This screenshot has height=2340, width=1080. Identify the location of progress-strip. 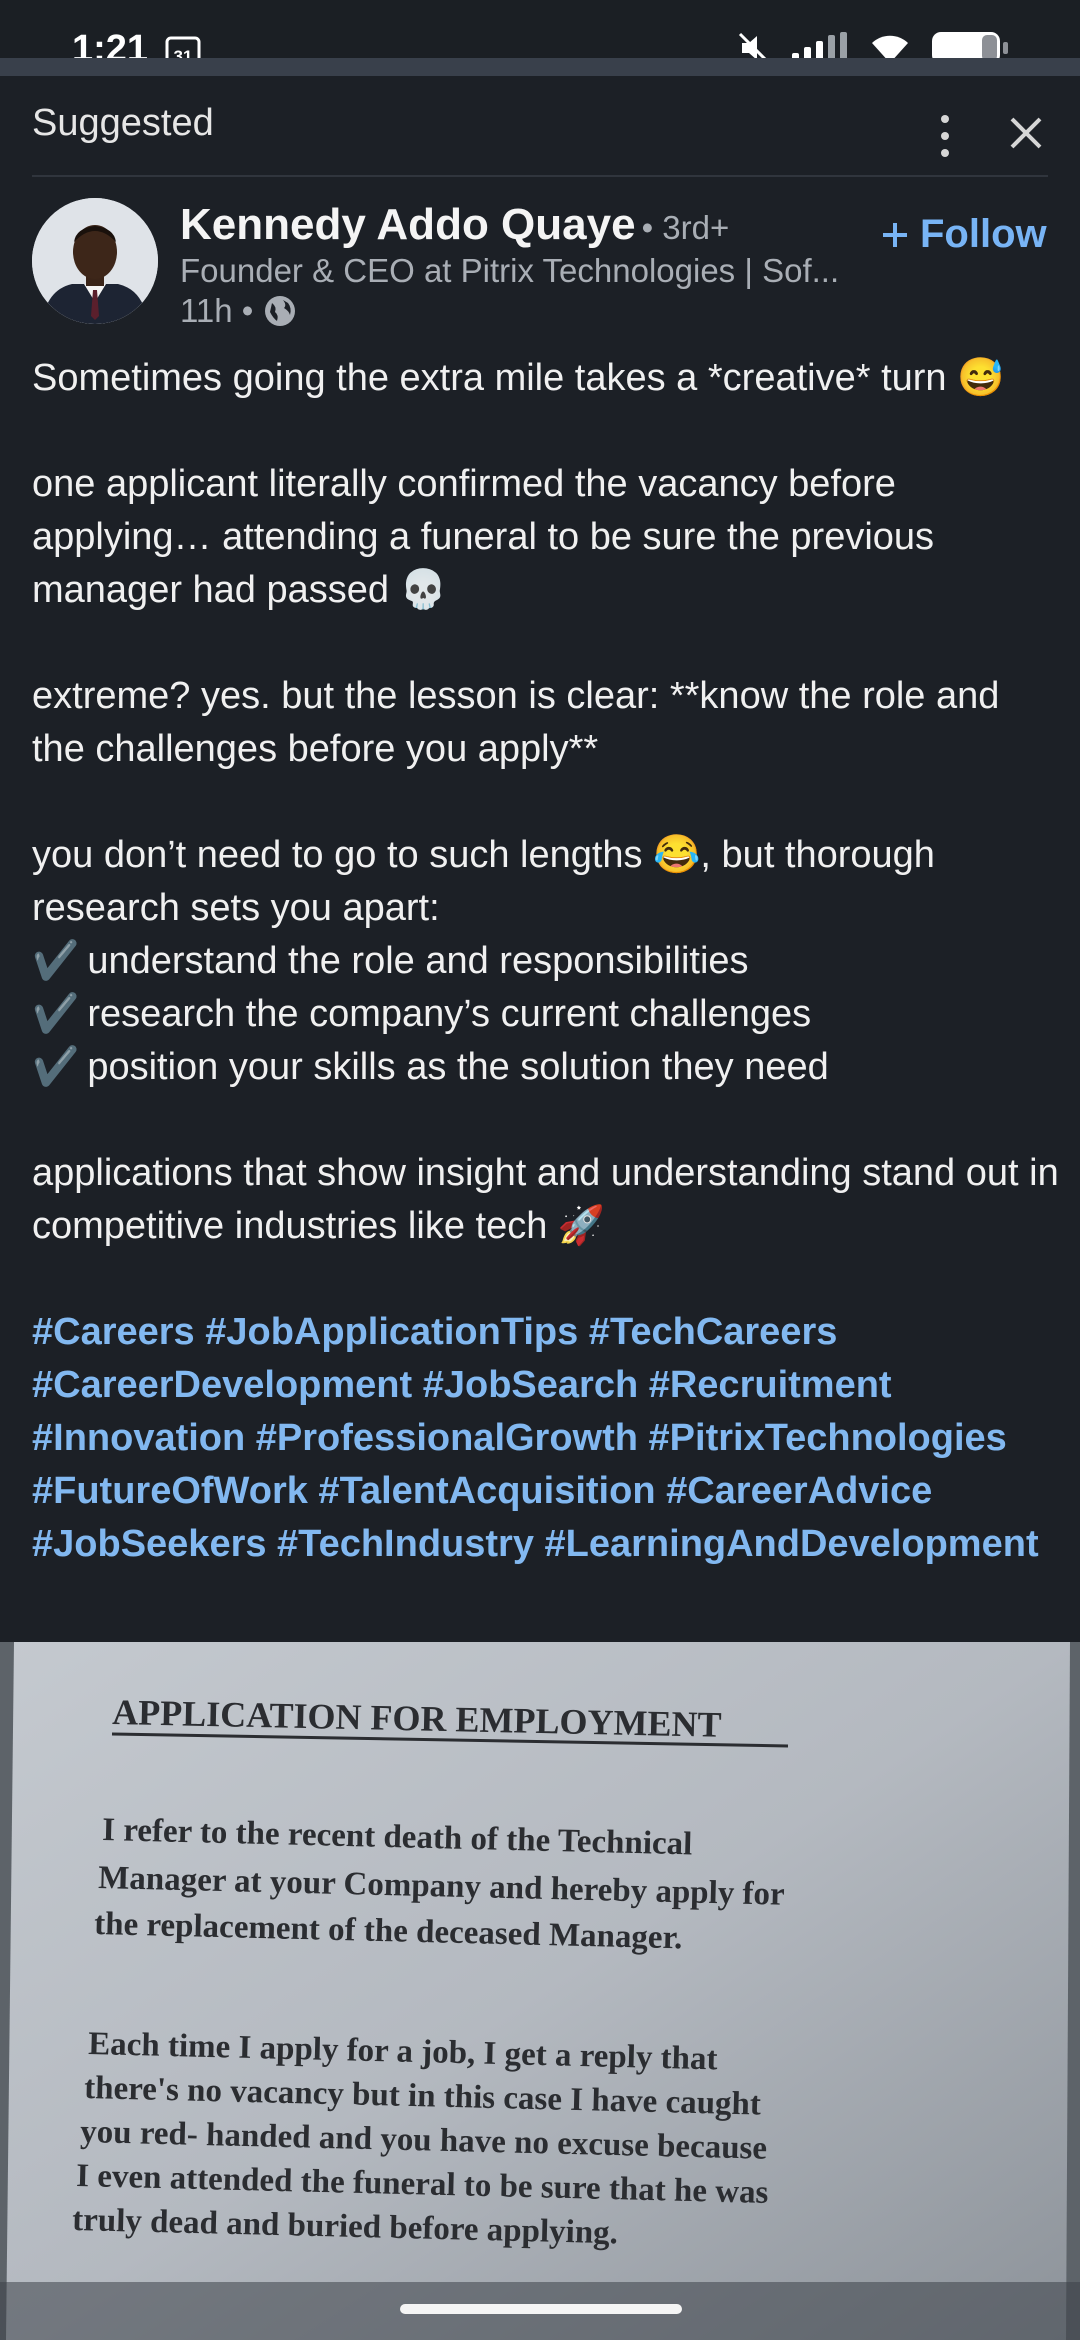
(540, 67).